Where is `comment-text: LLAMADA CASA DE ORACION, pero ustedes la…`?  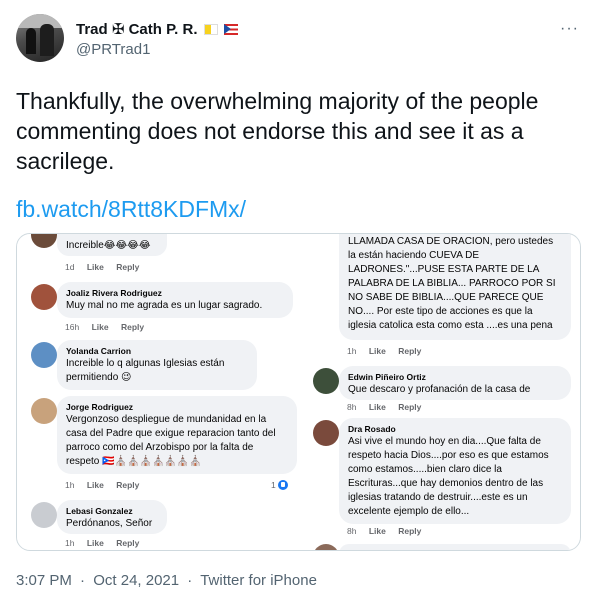
comment-text: LLAMADA CASA DE ORACION, pero ustedes la… is located at coordinates (452, 283).